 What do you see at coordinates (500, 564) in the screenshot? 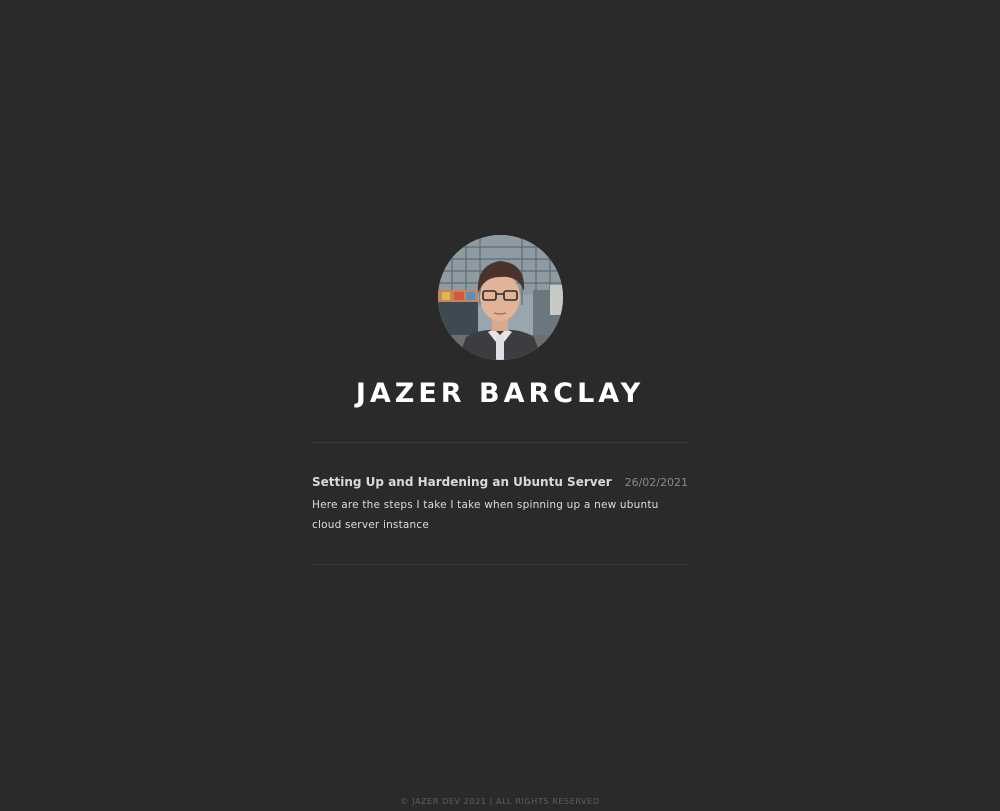
I see `divider-bottom` at bounding box center [500, 564].